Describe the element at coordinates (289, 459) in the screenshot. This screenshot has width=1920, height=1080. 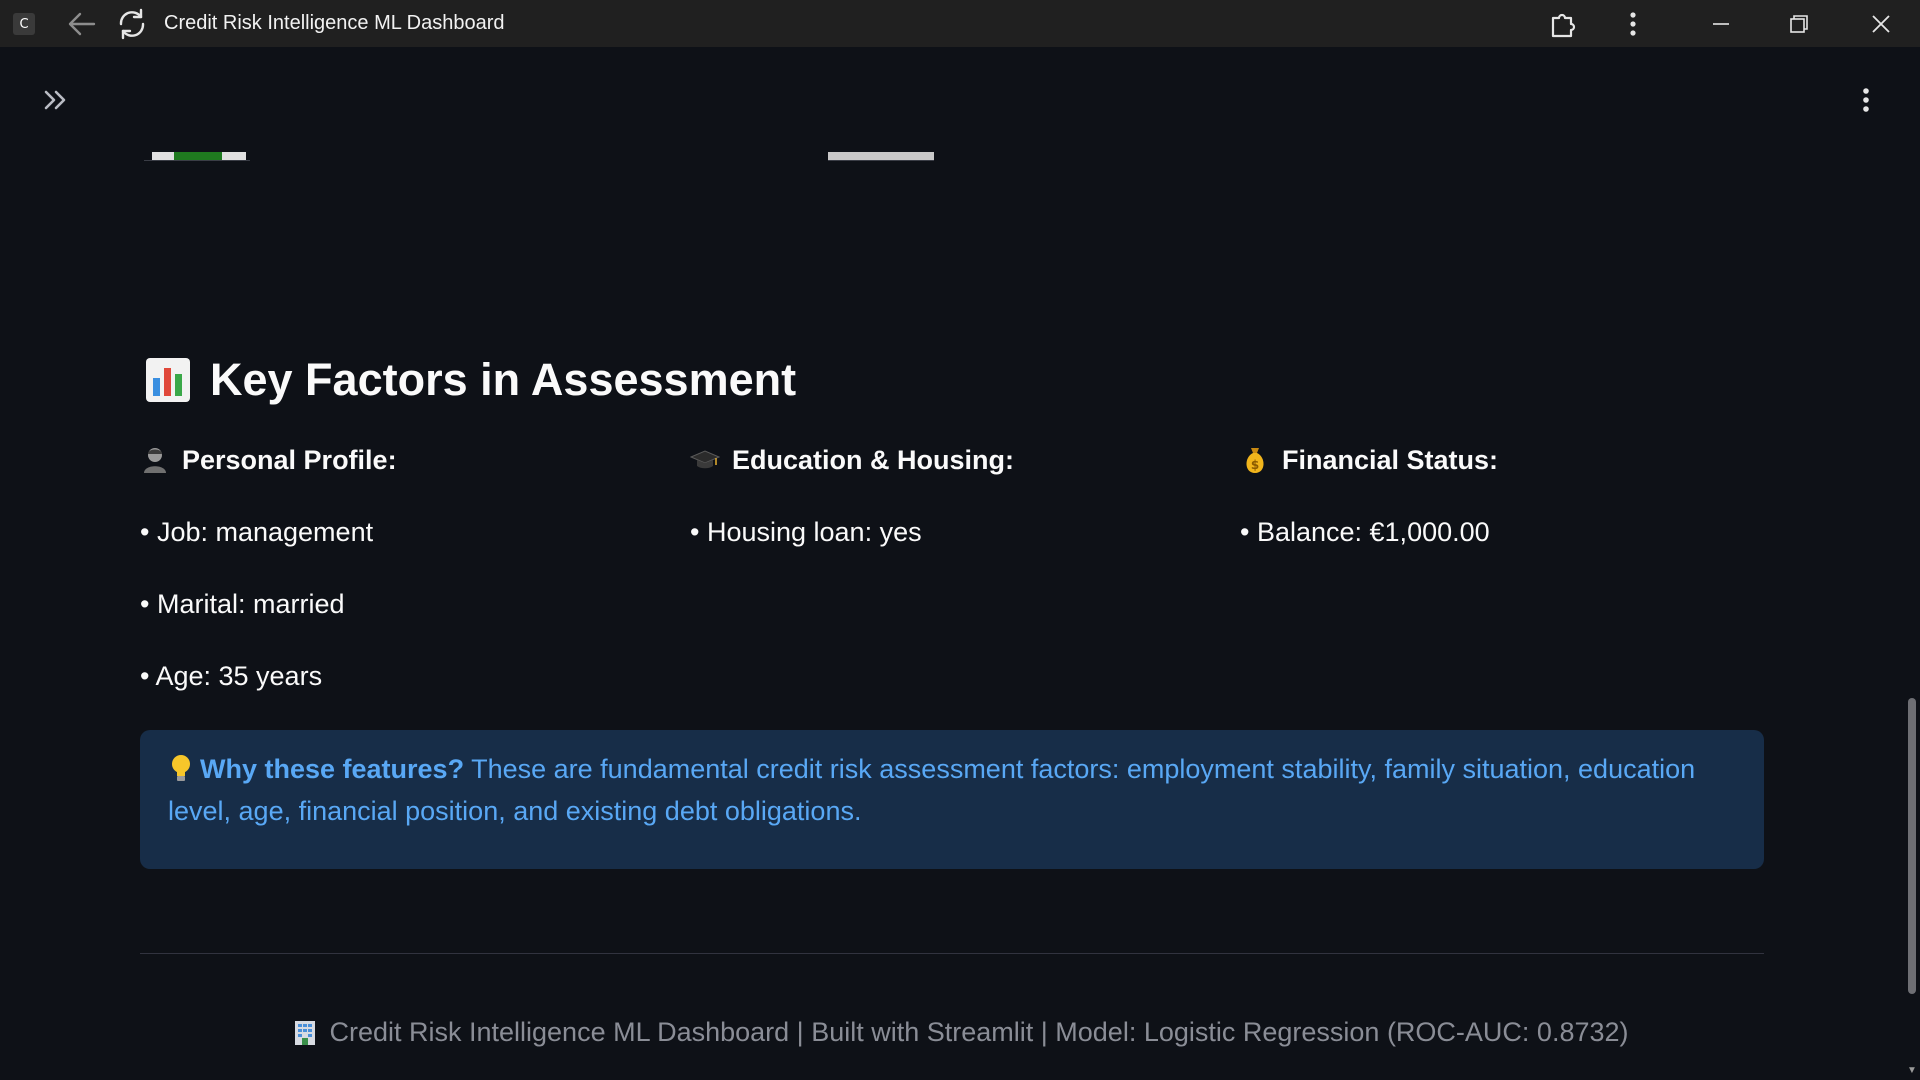
I see `personal-profile-title: Personal Profile:` at that location.